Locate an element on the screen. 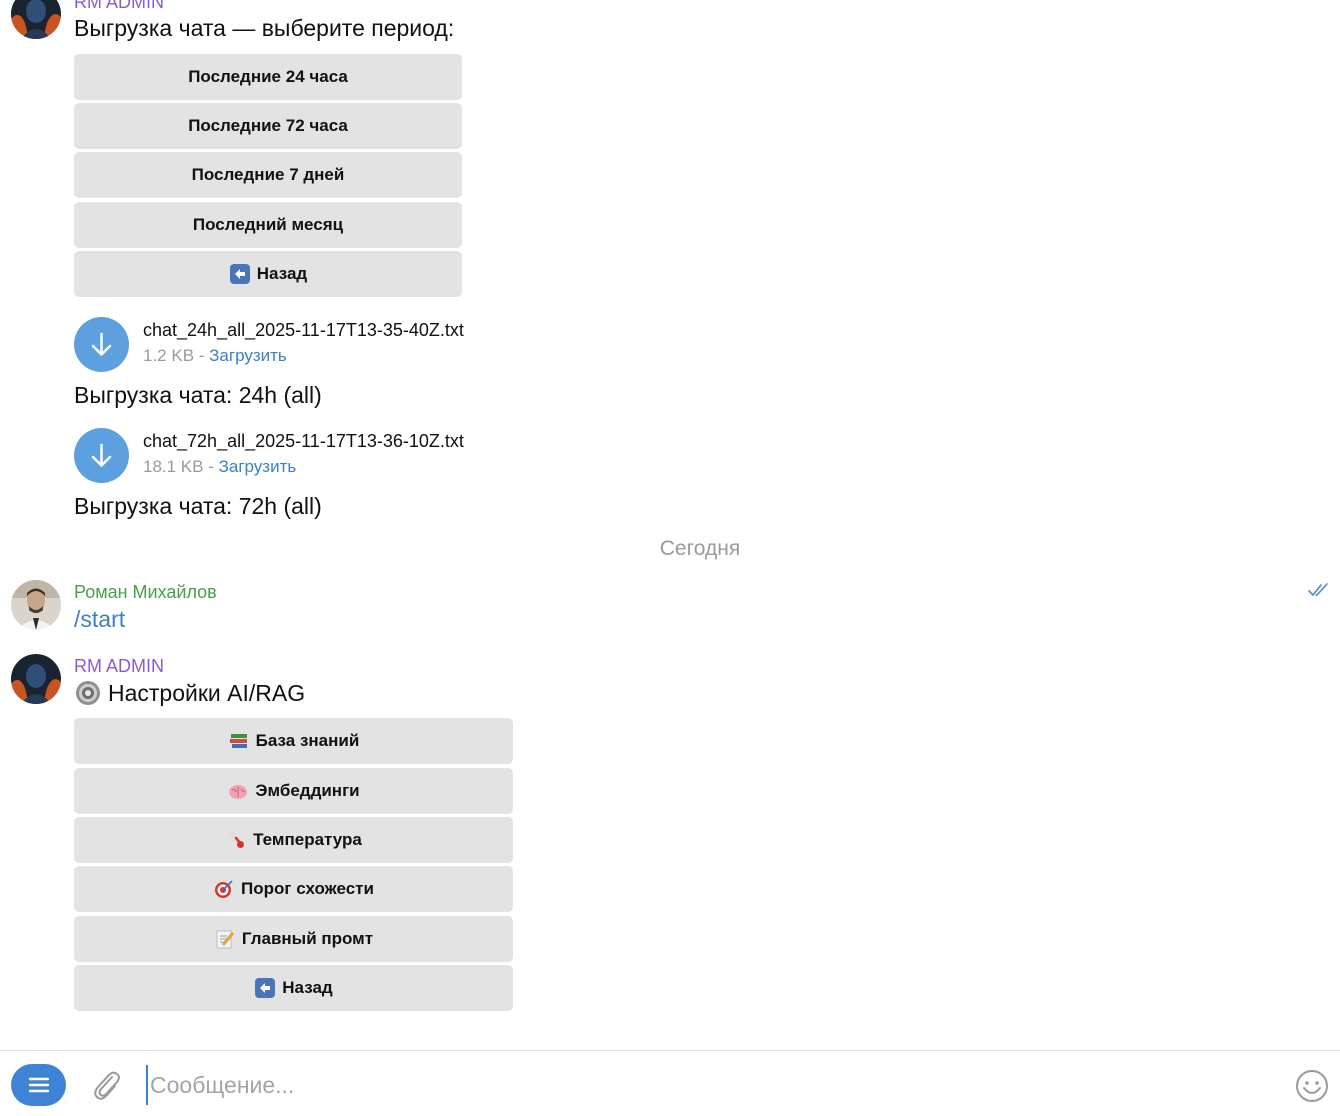 The height and width of the screenshot is (1116, 1340). settings-title: Настройки AI/RAG is located at coordinates (207, 693).